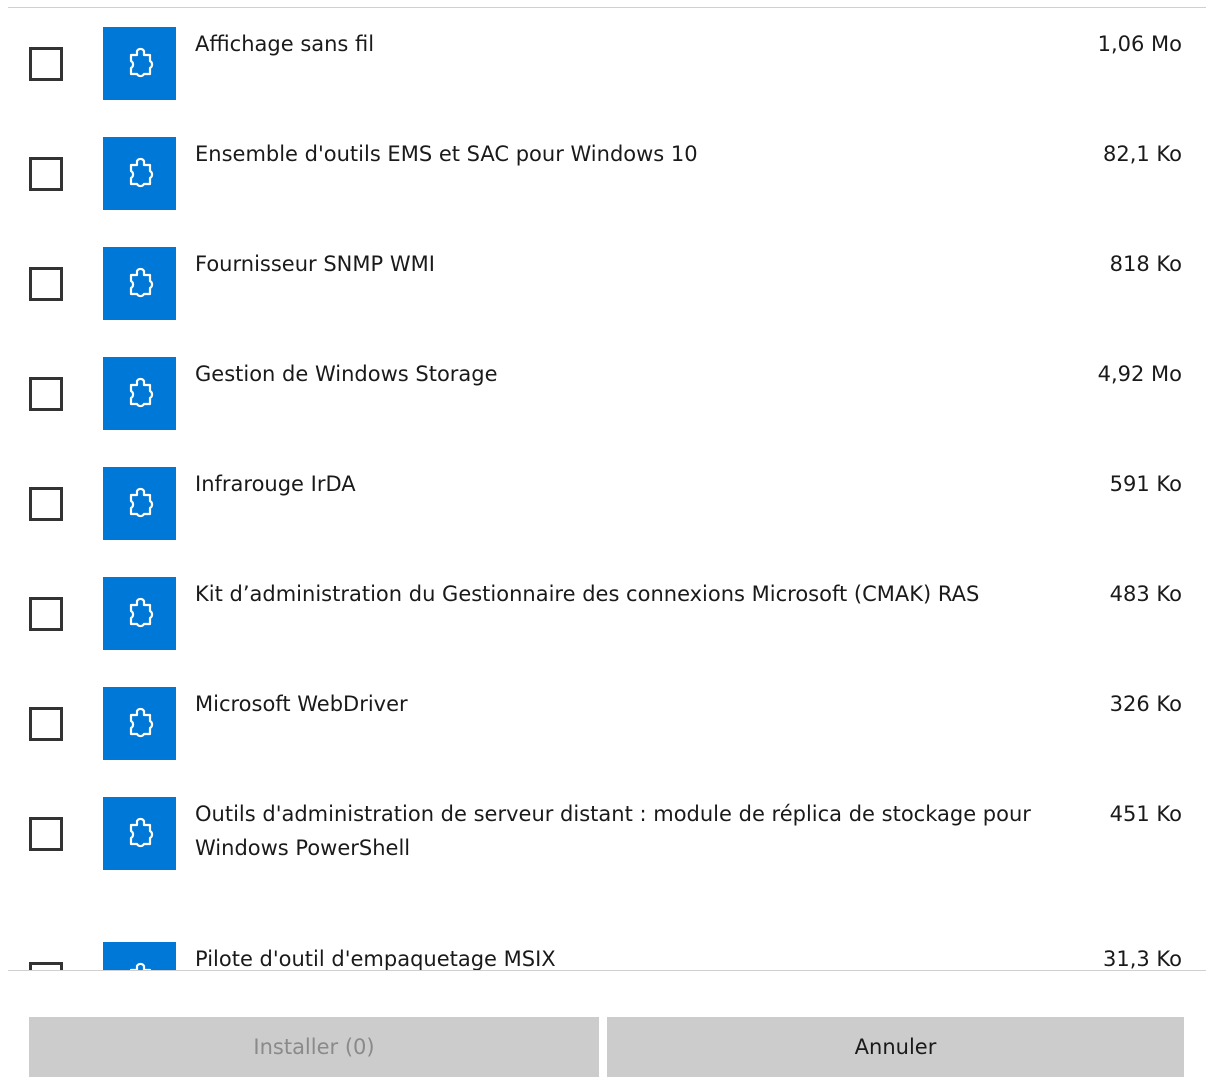  Describe the element at coordinates (1145, 814) in the screenshot. I see `feature-size: 451 Ko` at that location.